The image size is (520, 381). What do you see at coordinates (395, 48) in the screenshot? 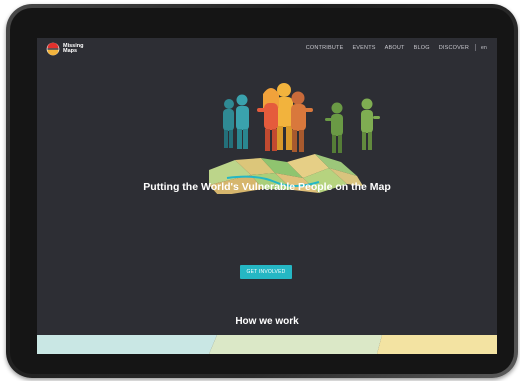
I see `nav-about: ABOUT` at bounding box center [395, 48].